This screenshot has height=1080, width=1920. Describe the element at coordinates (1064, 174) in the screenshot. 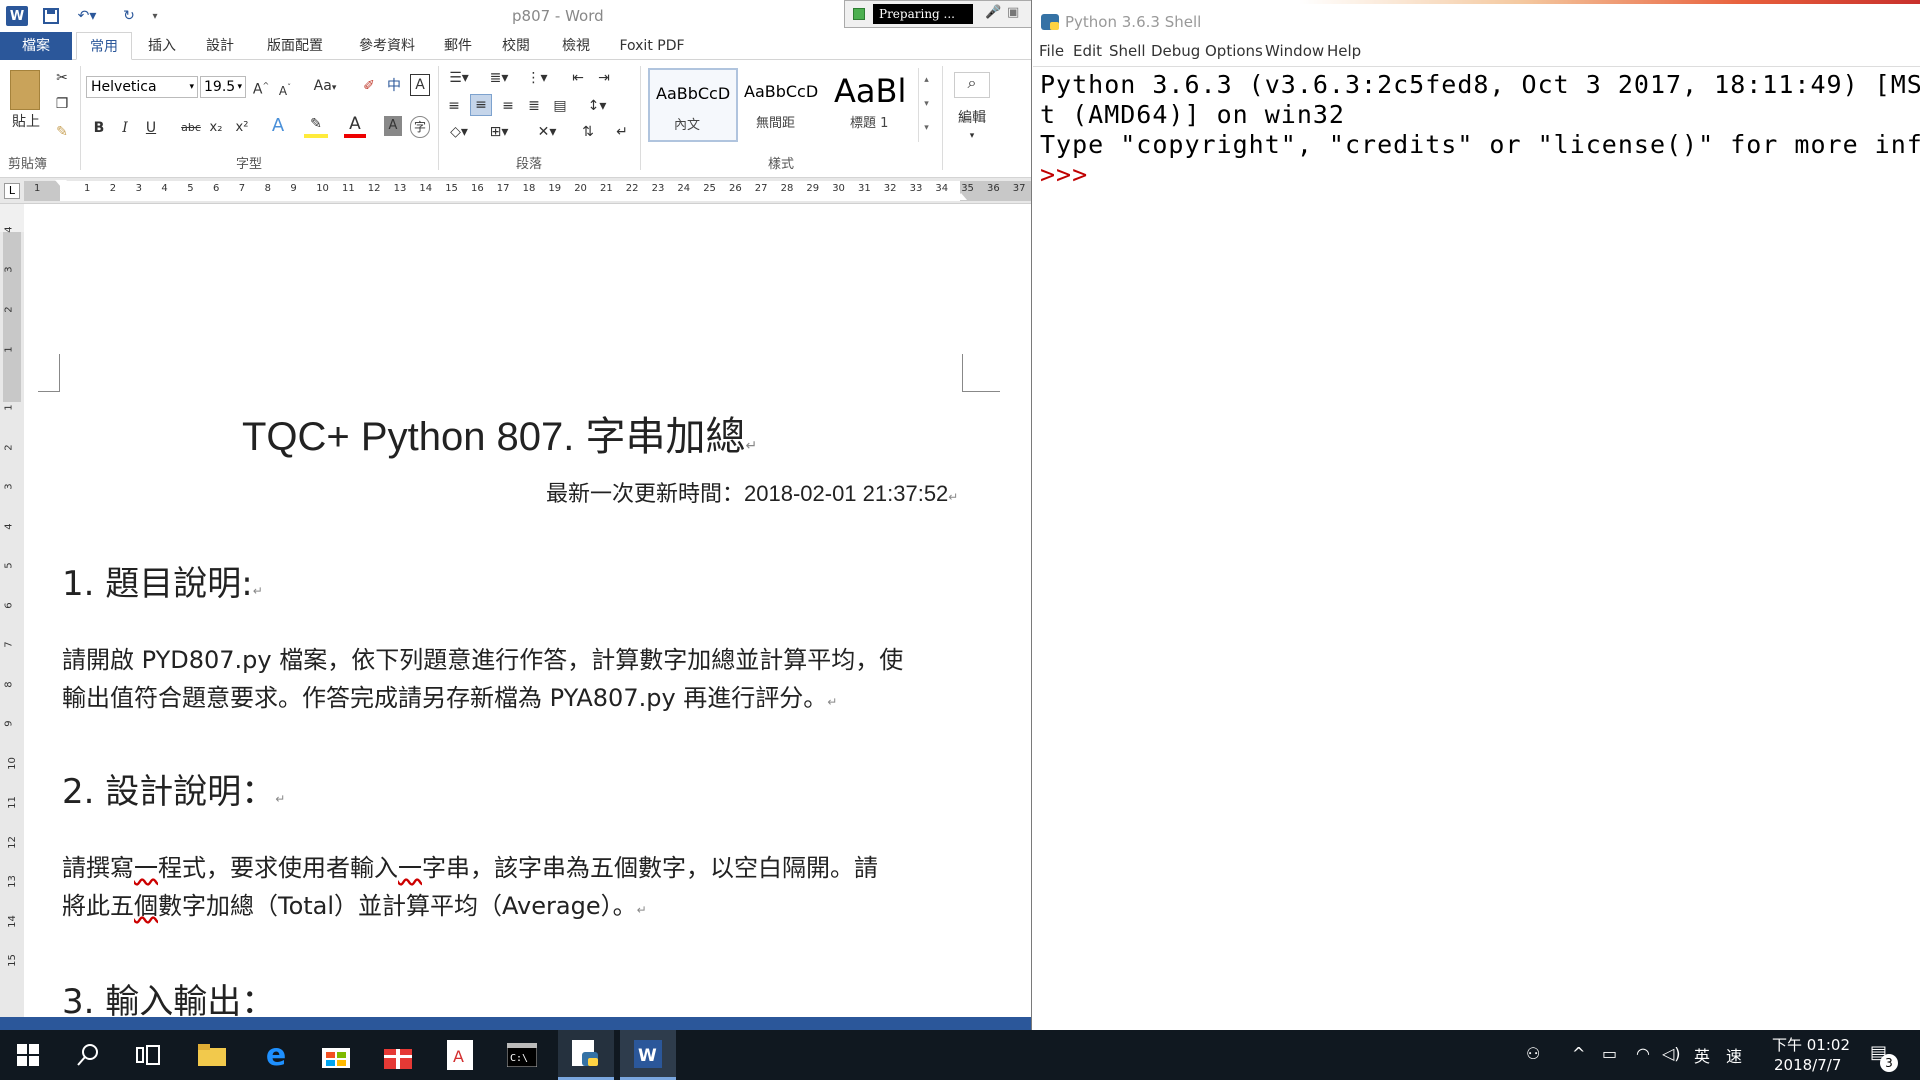

I see `shell-prompt: >>>` at that location.